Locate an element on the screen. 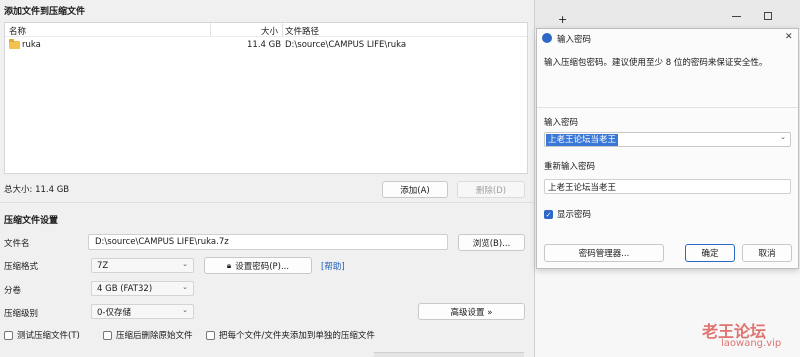  dialog-title-bar: 输入密码 ✕ is located at coordinates (667, 38).